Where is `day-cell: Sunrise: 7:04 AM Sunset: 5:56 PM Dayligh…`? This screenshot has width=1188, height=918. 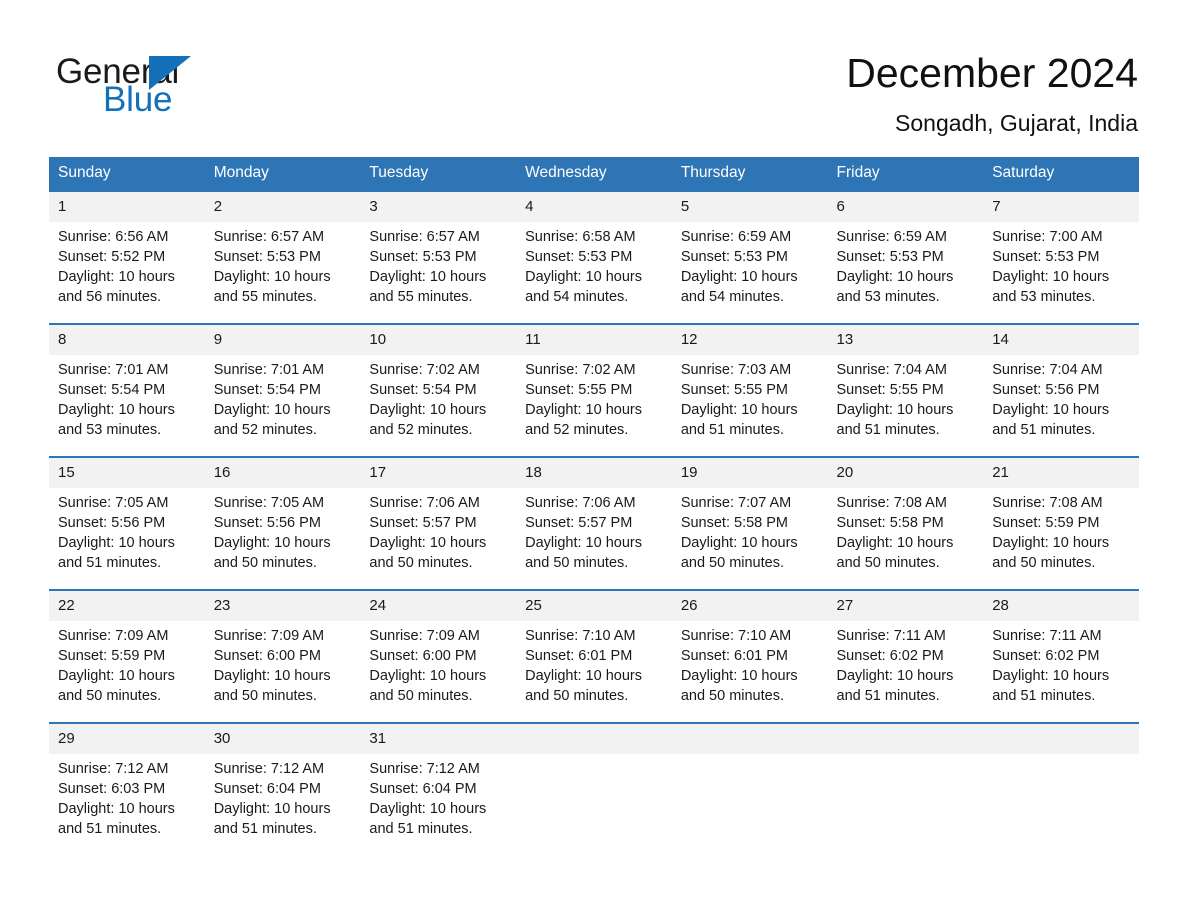 day-cell: Sunrise: 7:04 AM Sunset: 5:56 PM Dayligh… is located at coordinates (1061, 406).